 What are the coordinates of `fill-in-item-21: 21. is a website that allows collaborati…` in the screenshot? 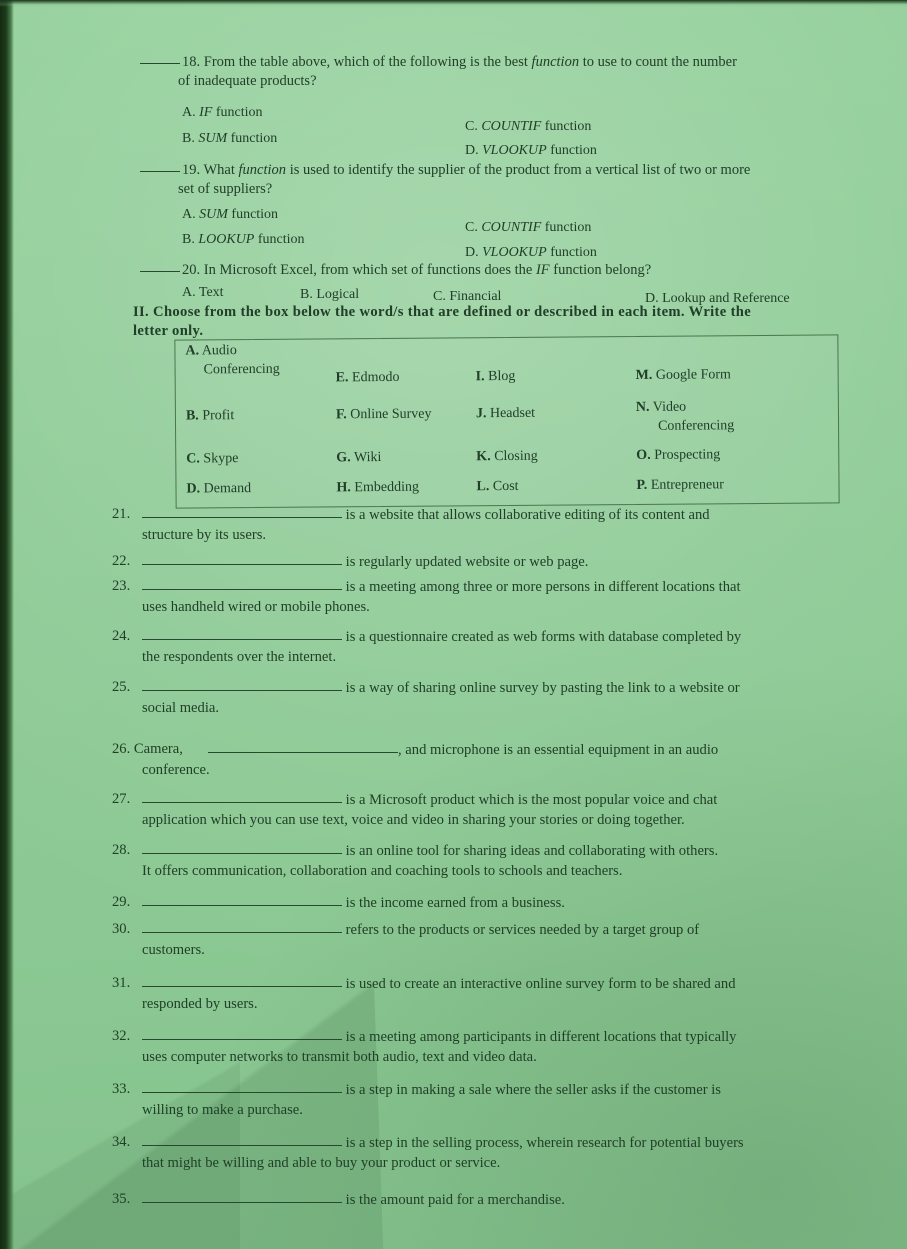 It's located at (507, 525).